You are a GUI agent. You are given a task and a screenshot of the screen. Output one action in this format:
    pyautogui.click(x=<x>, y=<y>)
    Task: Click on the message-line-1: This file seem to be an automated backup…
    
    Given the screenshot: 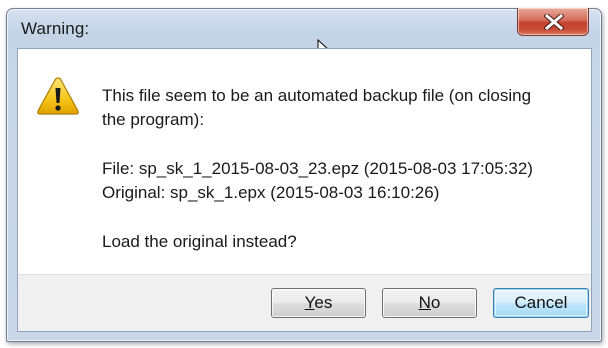 What is the action you would take?
    pyautogui.click(x=317, y=95)
    